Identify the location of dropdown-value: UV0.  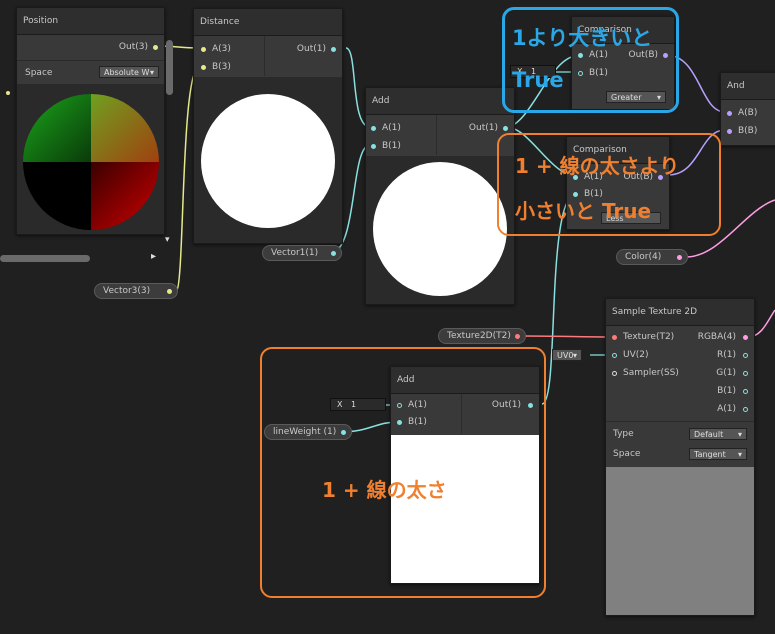
(565, 355).